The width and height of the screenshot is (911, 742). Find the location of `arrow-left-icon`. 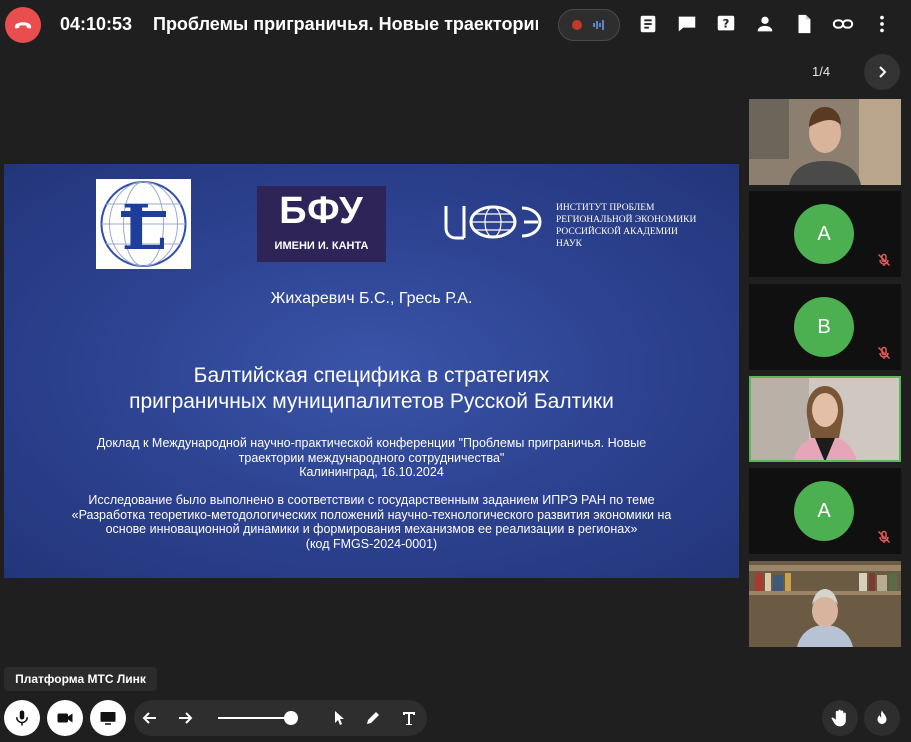

arrow-left-icon is located at coordinates (150, 718).